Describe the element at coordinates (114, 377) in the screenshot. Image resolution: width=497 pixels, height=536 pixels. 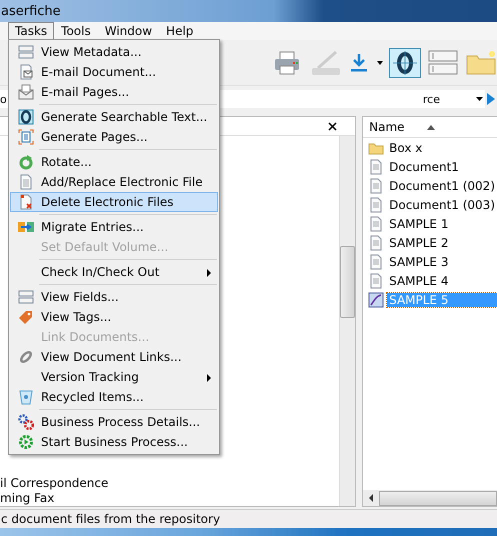
I see `menu-item: Version Tracking` at that location.